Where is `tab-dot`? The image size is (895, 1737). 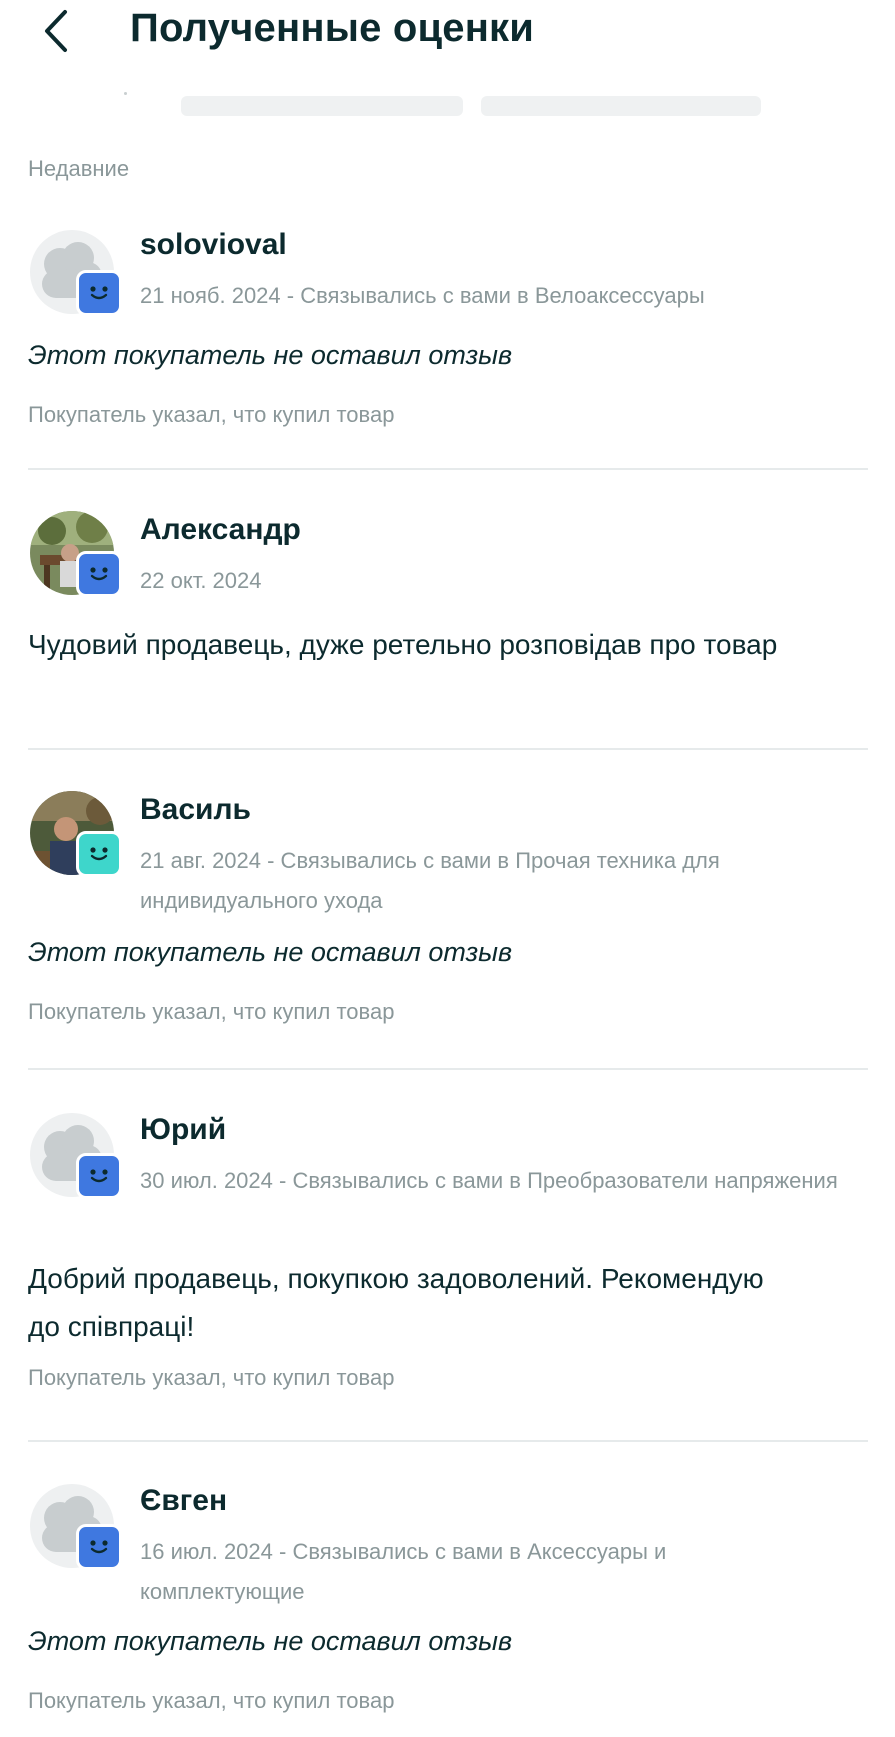 tab-dot is located at coordinates (125, 93).